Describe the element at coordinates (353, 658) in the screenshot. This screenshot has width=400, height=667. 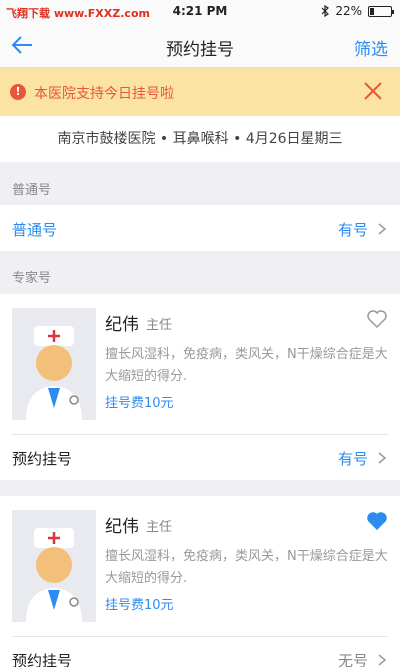
I see `book-availability: 无号` at that location.